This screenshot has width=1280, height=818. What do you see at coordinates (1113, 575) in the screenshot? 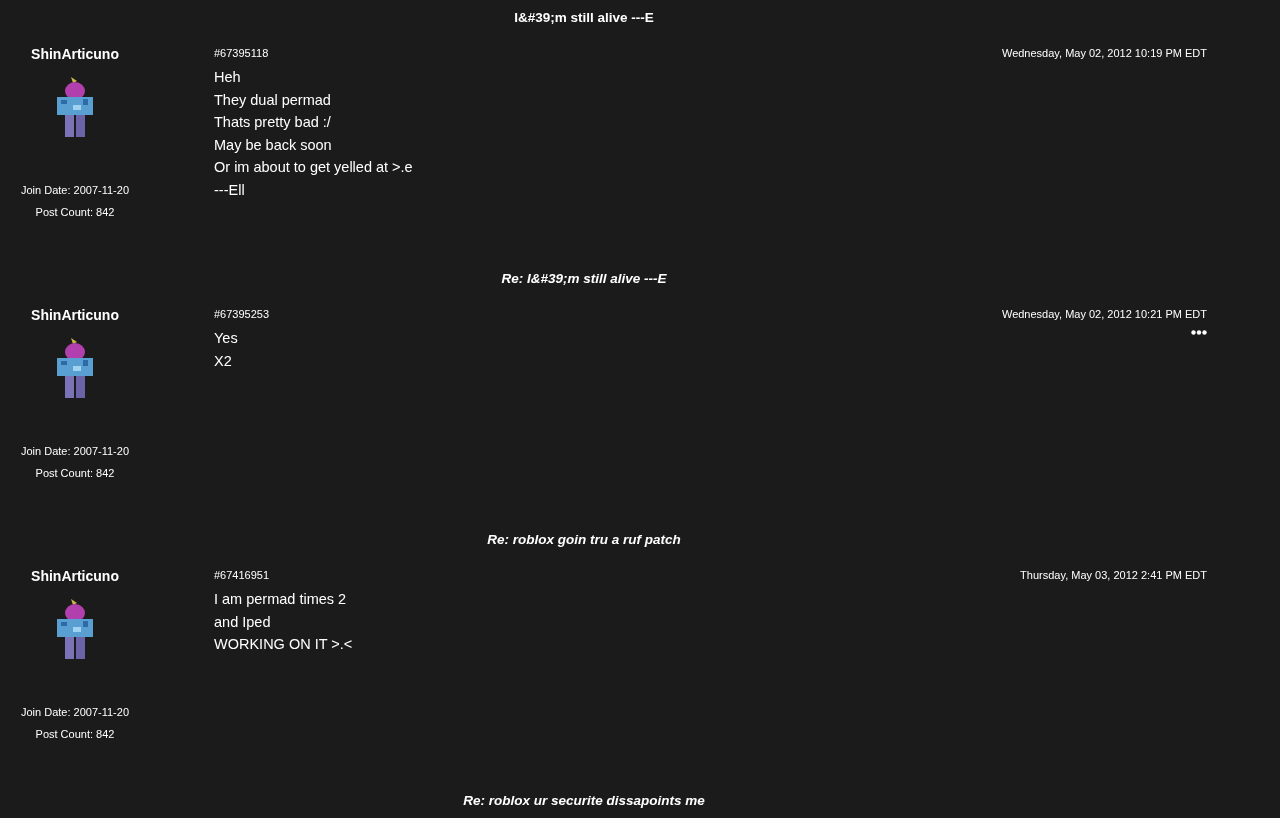
I see `post-timestamp: Thursday, May 03, 2012 2:41 PM EDT` at bounding box center [1113, 575].